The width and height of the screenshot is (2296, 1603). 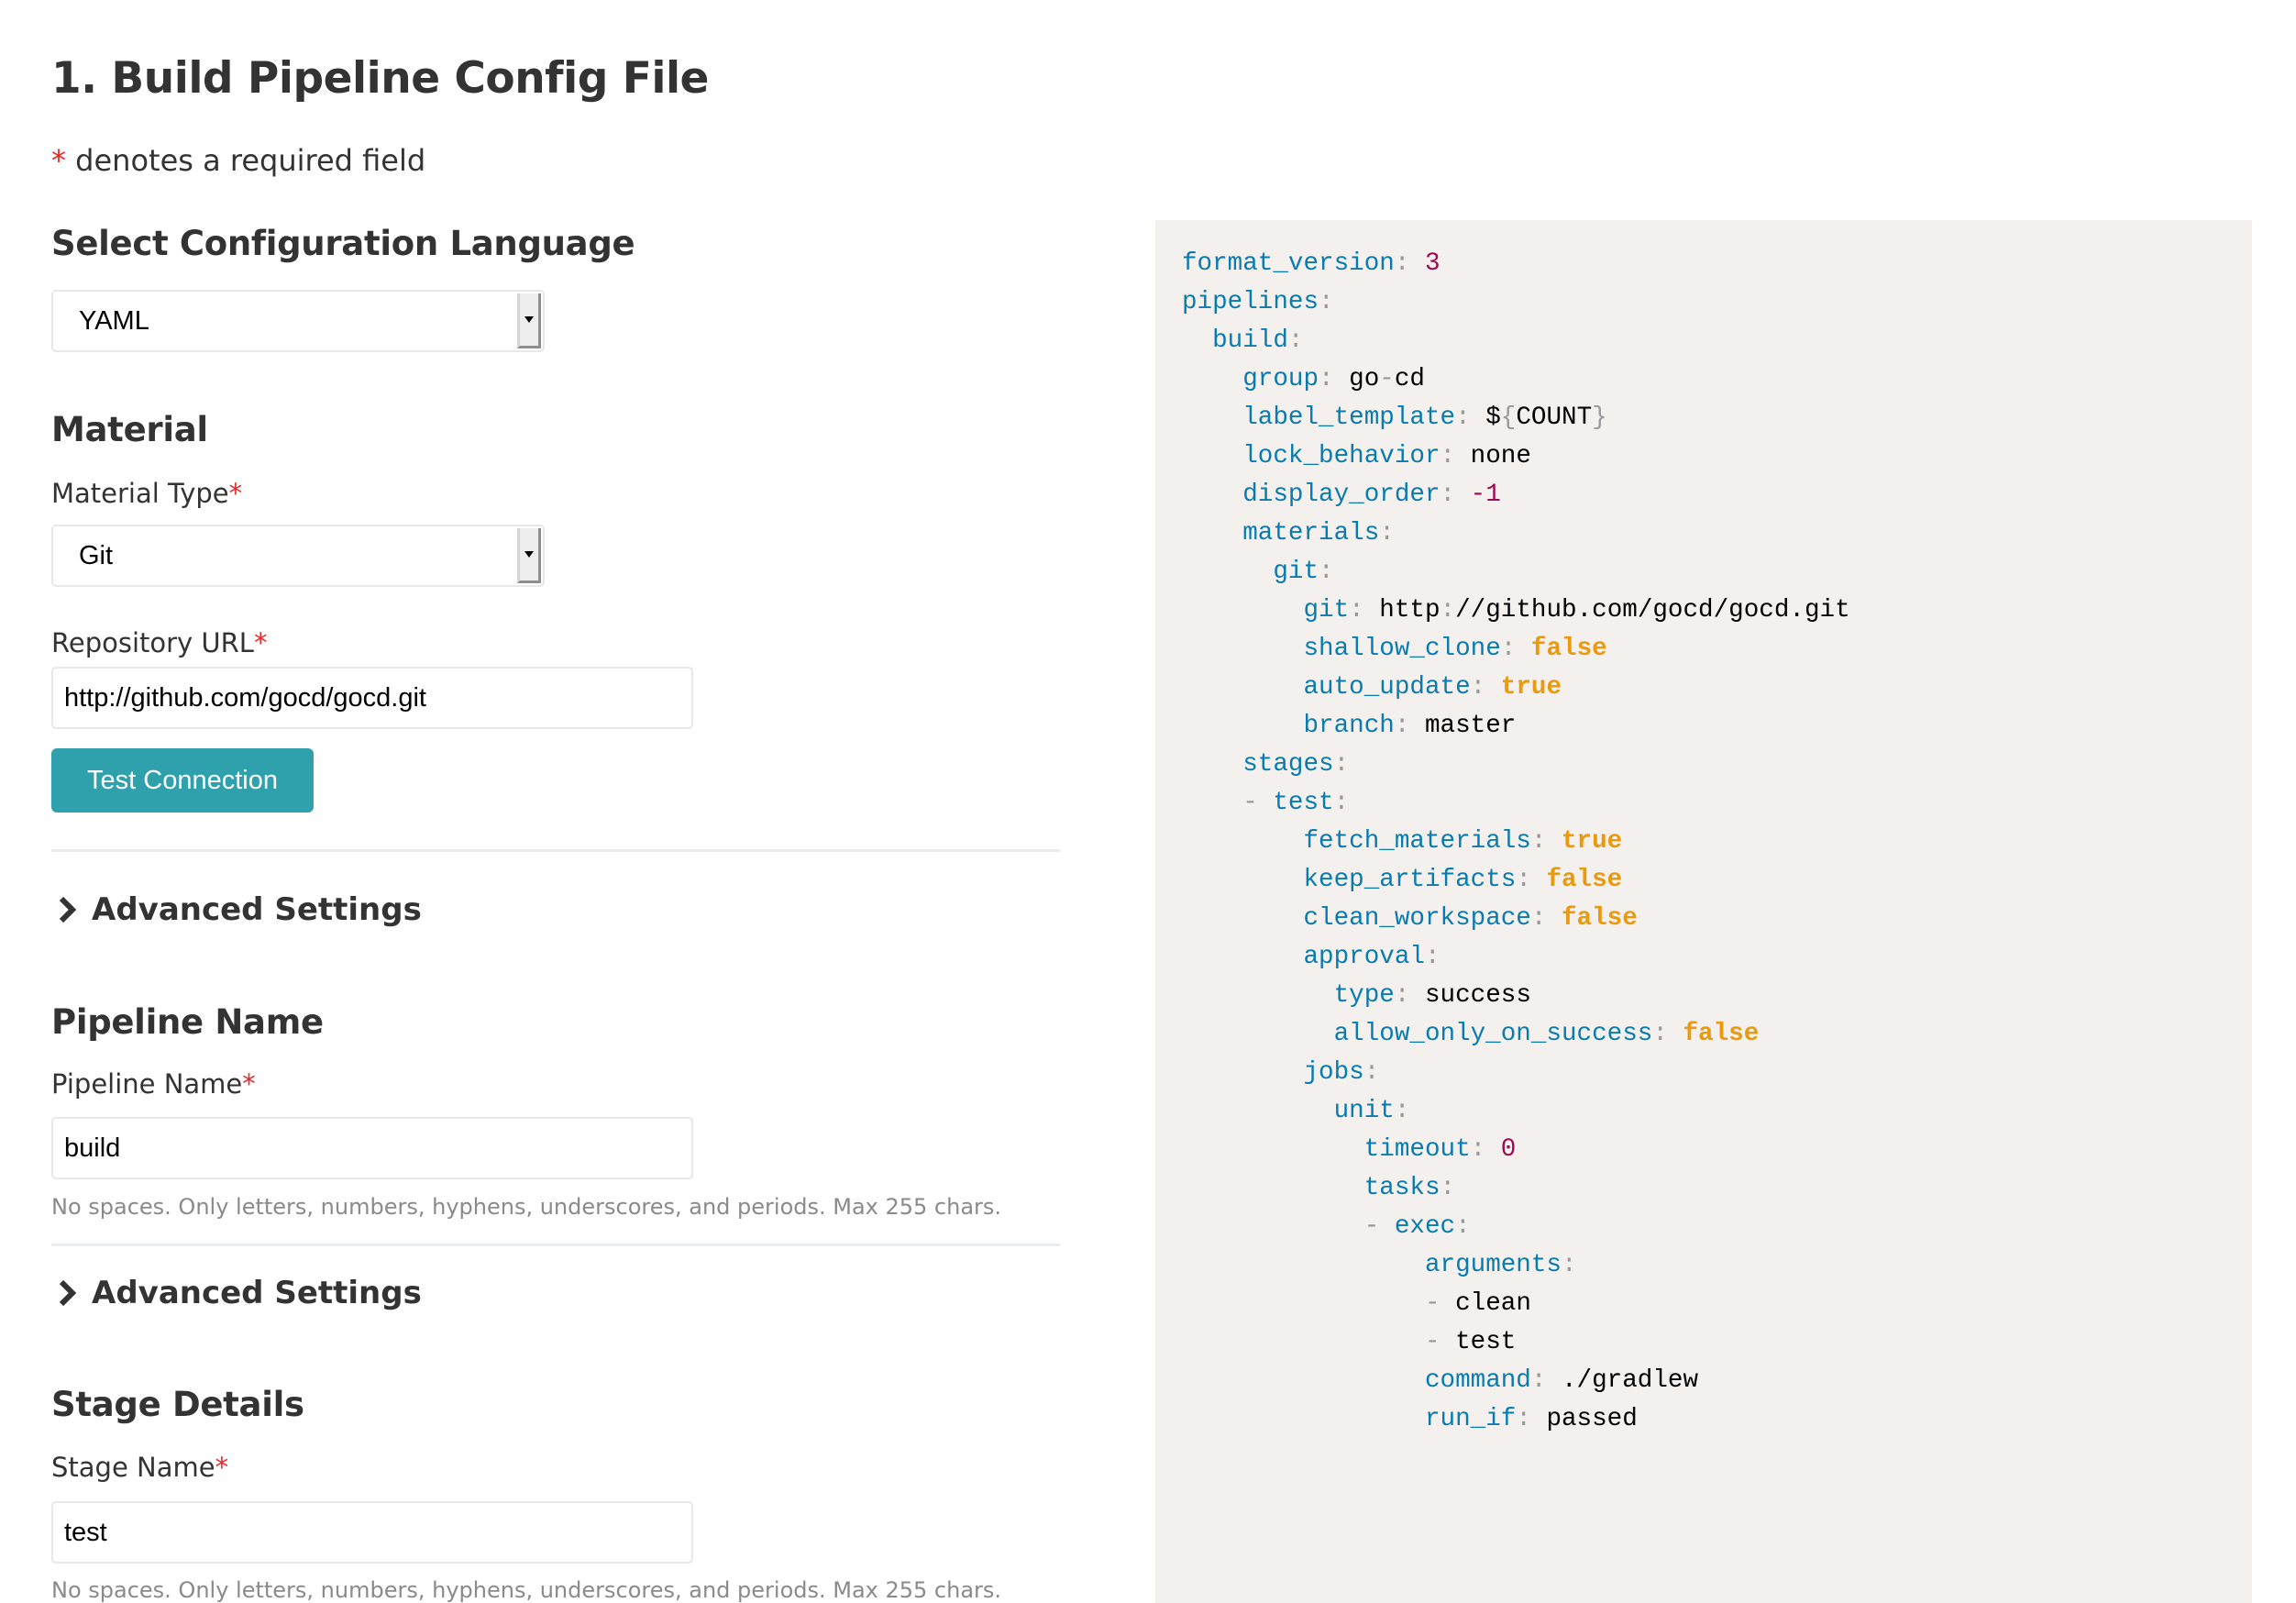 What do you see at coordinates (1485, 495) in the screenshot?
I see `yaml-value: -1` at bounding box center [1485, 495].